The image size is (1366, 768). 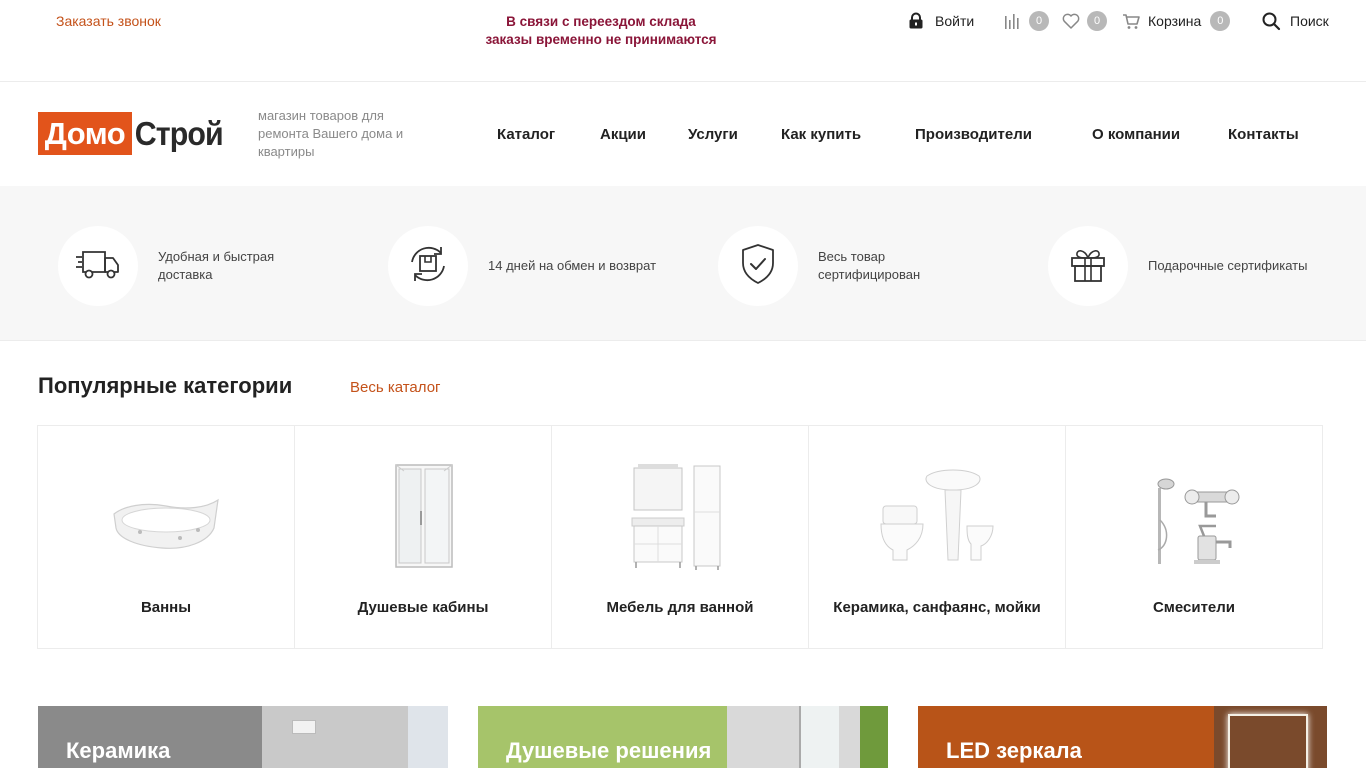 I want to click on logo-part-2: Строй, so click(x=179, y=133).